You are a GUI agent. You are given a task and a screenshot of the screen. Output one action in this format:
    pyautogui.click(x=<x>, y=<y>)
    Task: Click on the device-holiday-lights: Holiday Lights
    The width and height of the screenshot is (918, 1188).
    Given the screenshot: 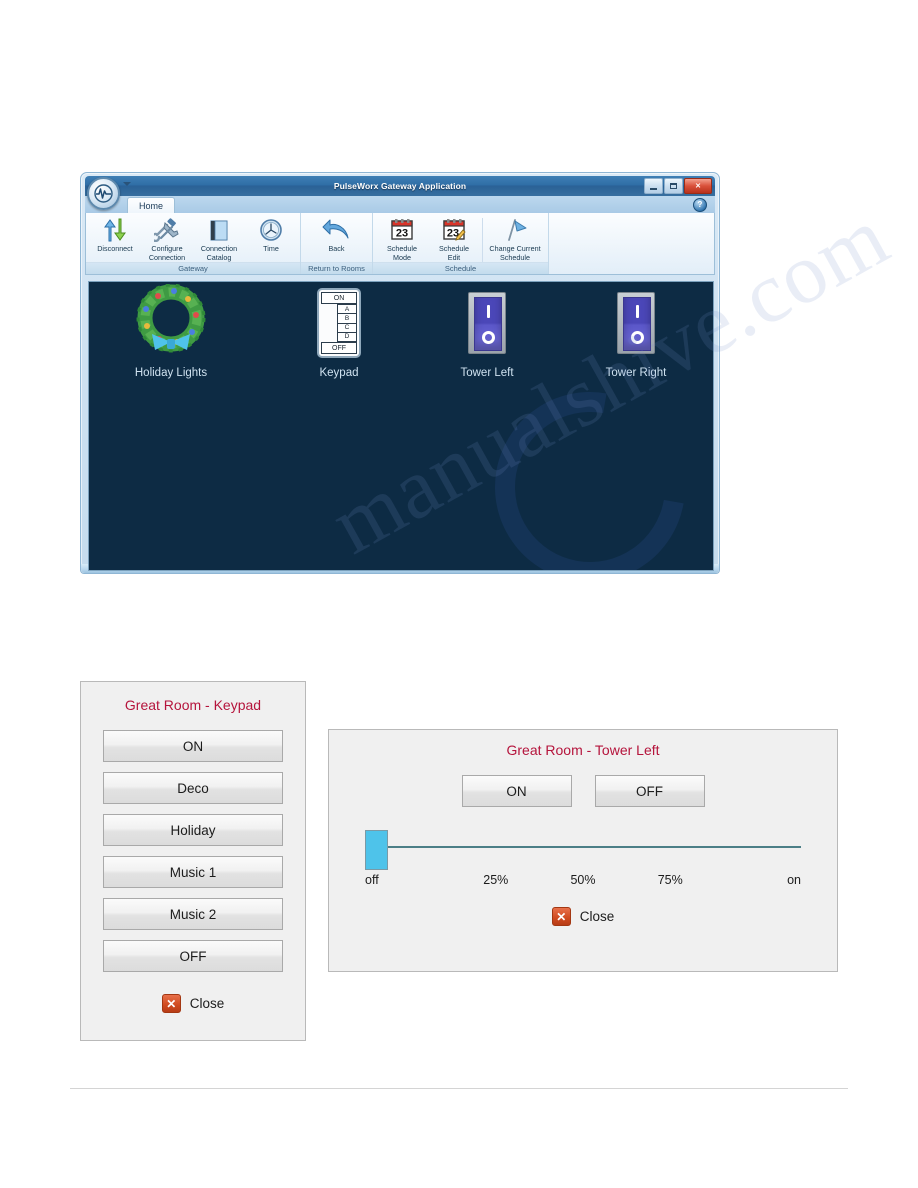 What is the action you would take?
    pyautogui.click(x=171, y=331)
    